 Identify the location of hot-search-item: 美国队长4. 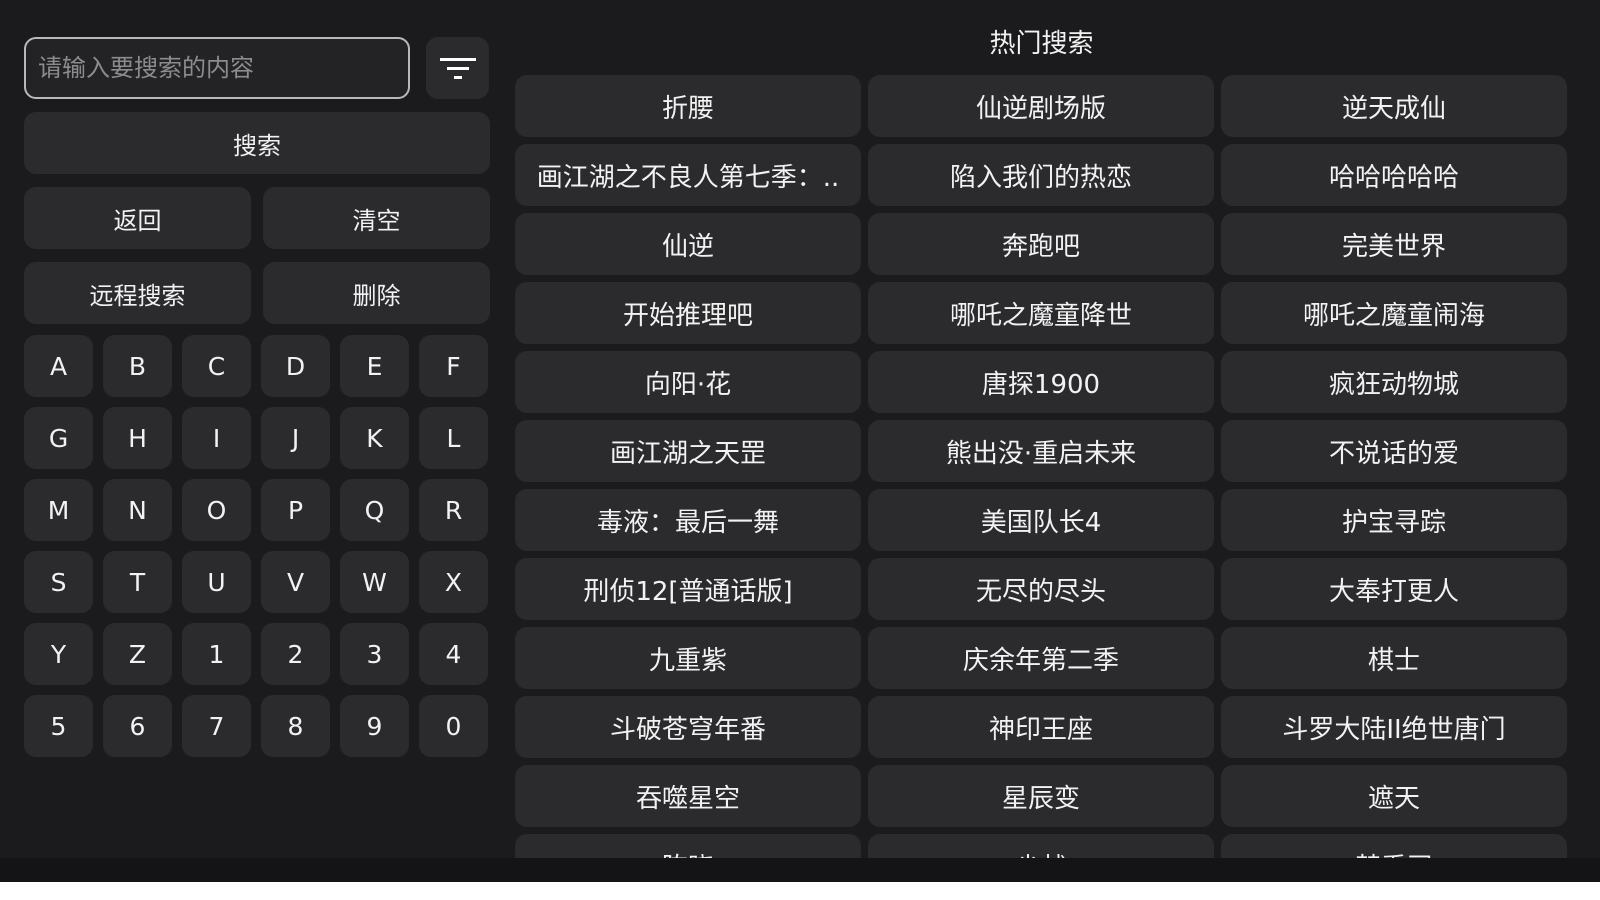
(1041, 520).